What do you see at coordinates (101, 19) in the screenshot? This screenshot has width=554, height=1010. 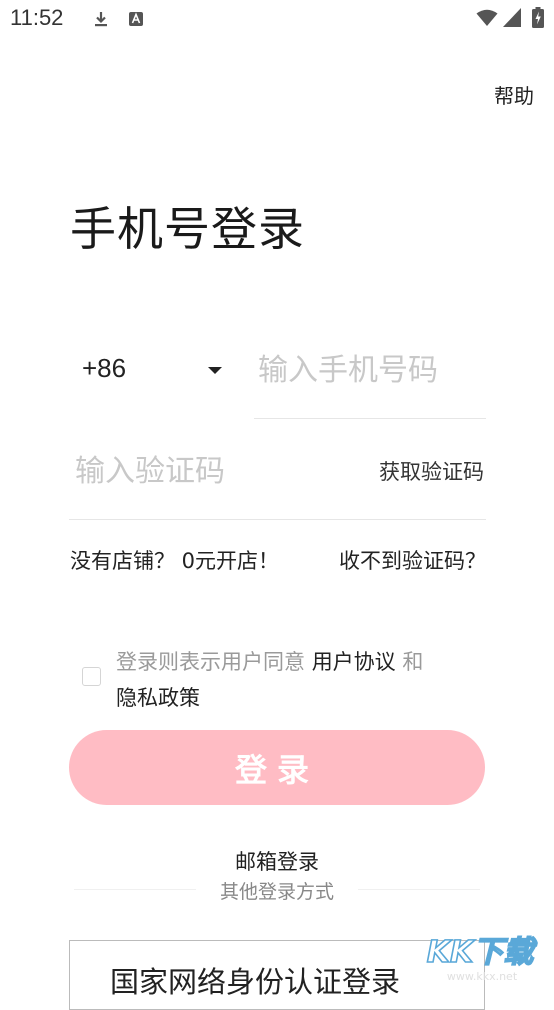 I see `download-icon` at bounding box center [101, 19].